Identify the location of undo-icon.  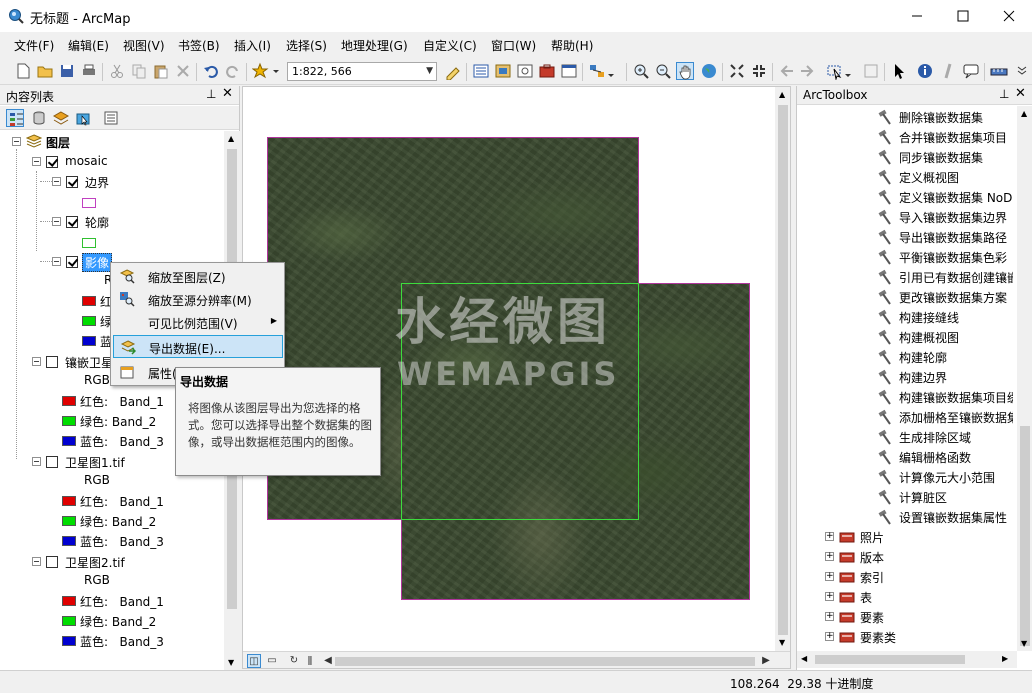
(211, 71).